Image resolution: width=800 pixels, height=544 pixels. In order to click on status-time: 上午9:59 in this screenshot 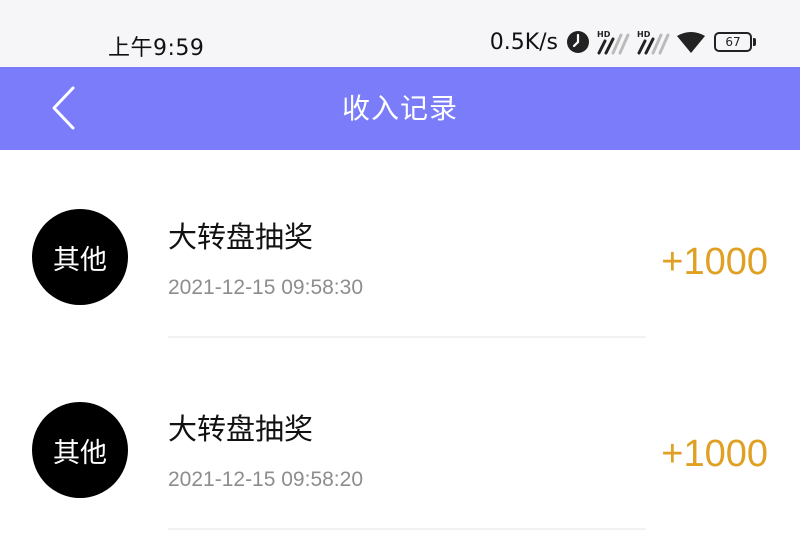, I will do `click(156, 48)`.